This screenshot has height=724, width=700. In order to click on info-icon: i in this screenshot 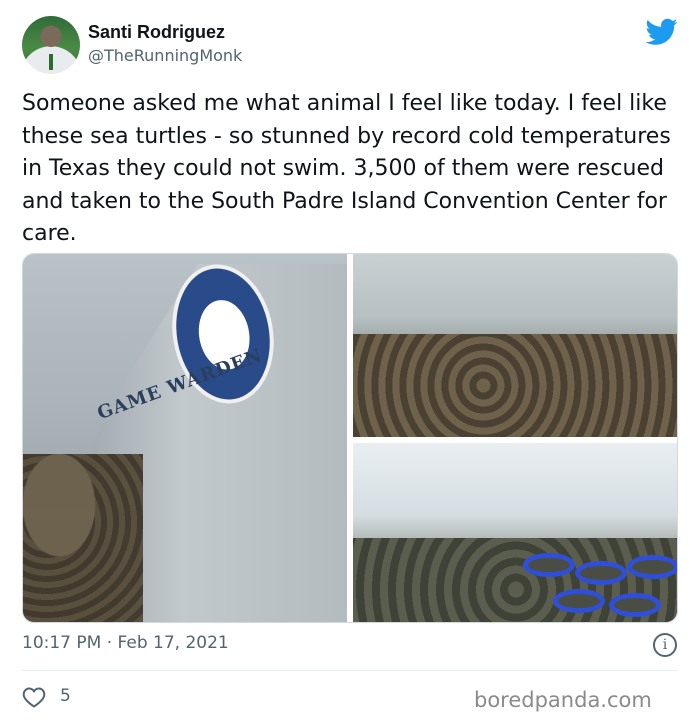, I will do `click(665, 645)`.